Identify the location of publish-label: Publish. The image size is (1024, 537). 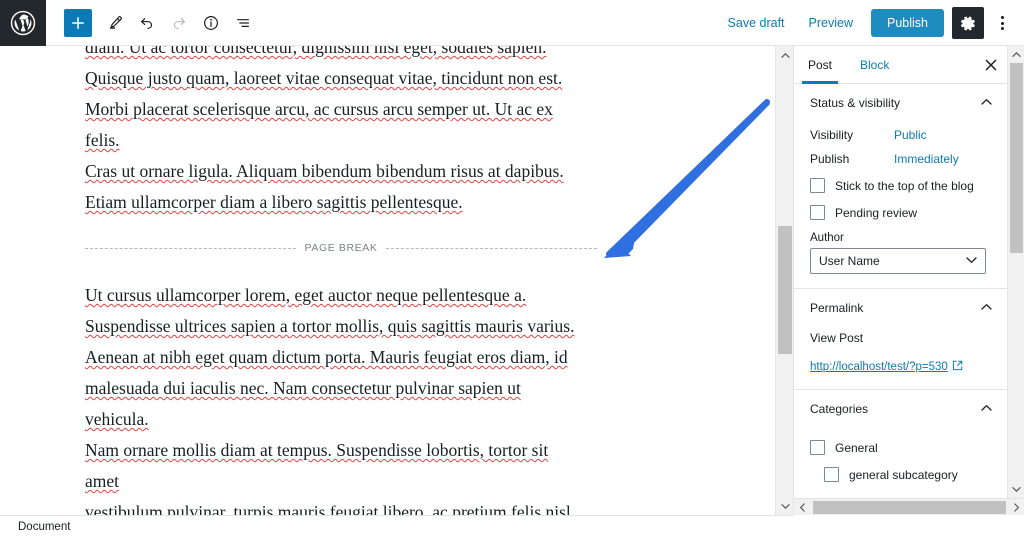
(830, 159).